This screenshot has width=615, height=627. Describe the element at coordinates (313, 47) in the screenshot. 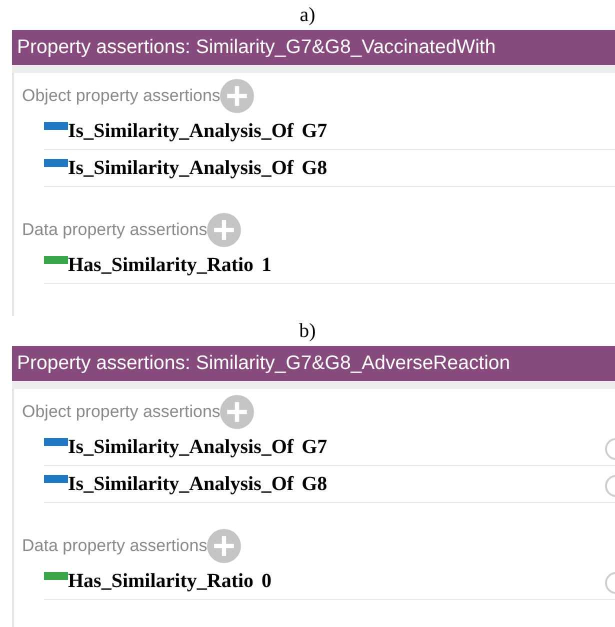

I see `panel-title-bar: Property assertions: Similarity_G7&G8_VaccinatedWith` at that location.